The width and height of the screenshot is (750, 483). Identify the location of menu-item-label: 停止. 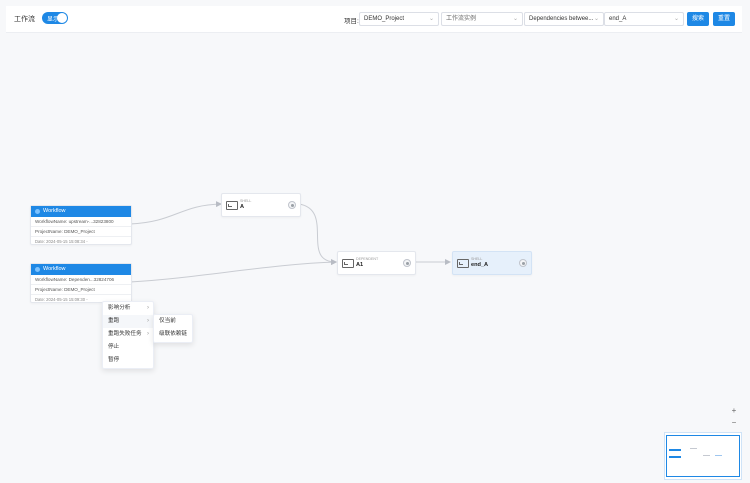
(114, 347).